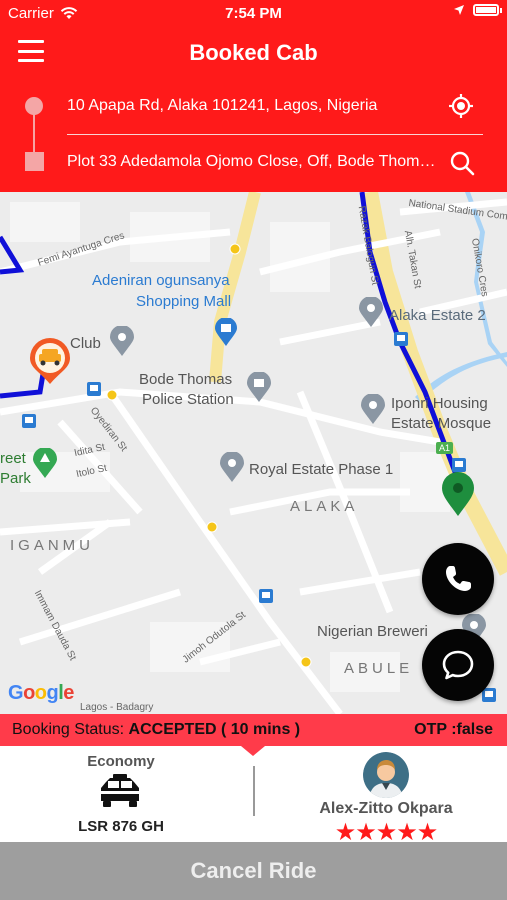 This screenshot has width=507, height=900. I want to click on current-location-icon, so click(461, 106).